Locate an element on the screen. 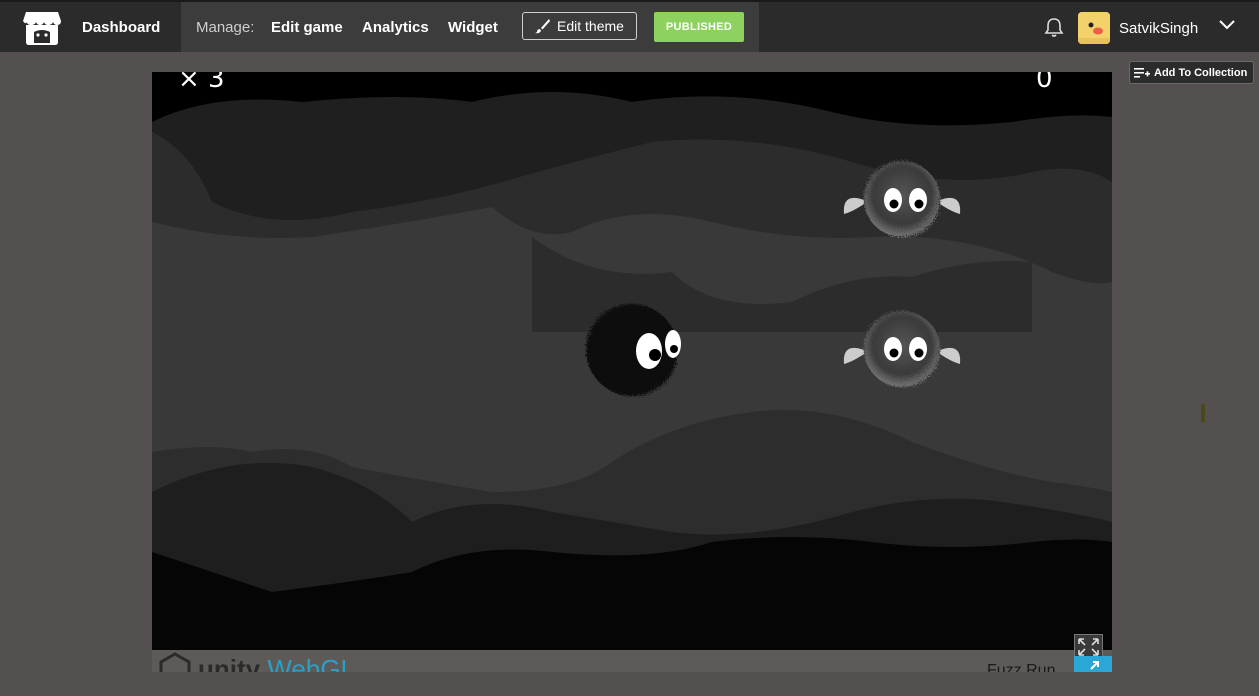 This screenshot has height=696, width=1259. dashboard-link: Dashboard is located at coordinates (121, 27).